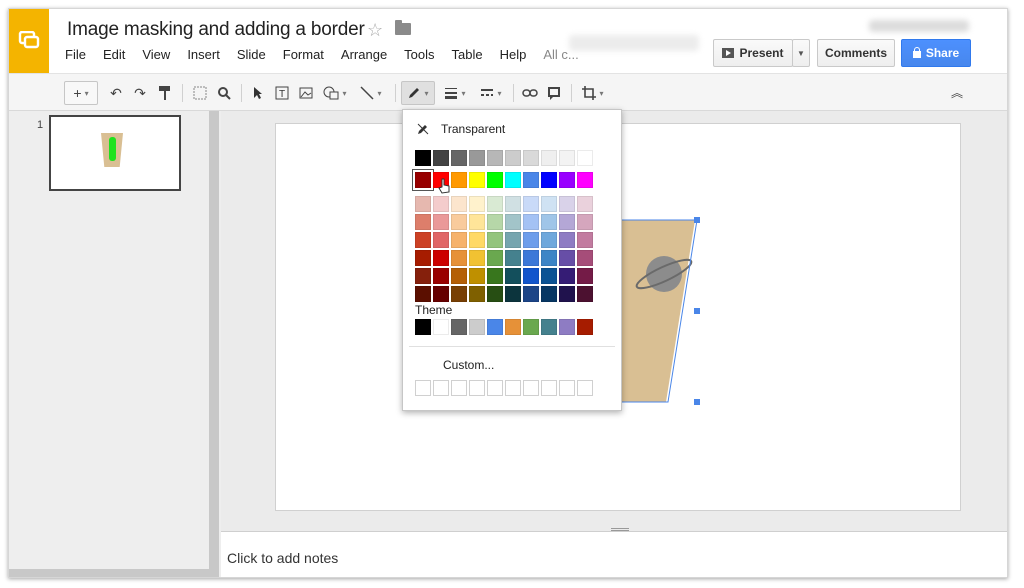  I want to click on select-tool-button, so click(258, 93).